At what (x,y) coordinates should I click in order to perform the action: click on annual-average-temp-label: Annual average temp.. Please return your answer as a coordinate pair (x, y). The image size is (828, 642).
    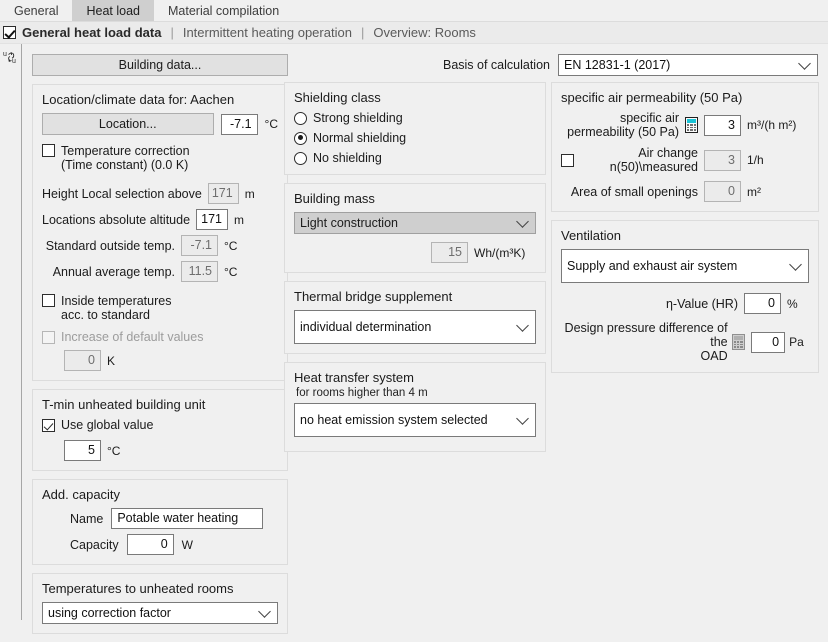
    Looking at the image, I should click on (113, 271).